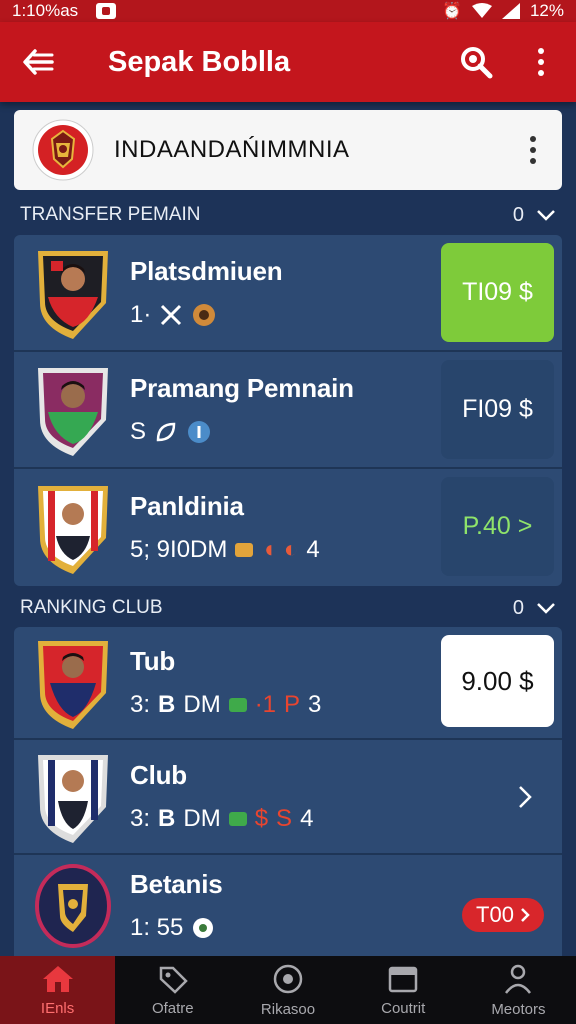 The image size is (576, 1024). I want to click on soccer-ball-icon, so click(203, 928).